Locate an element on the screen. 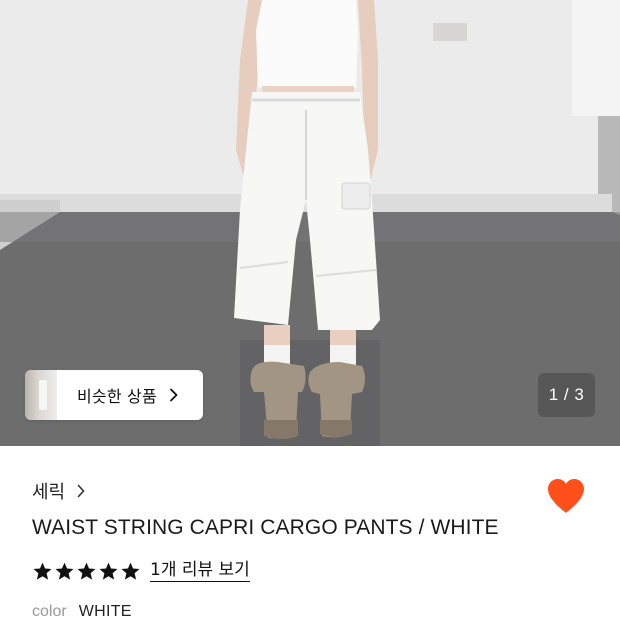  brand-name: 세릭 is located at coordinates (49, 492).